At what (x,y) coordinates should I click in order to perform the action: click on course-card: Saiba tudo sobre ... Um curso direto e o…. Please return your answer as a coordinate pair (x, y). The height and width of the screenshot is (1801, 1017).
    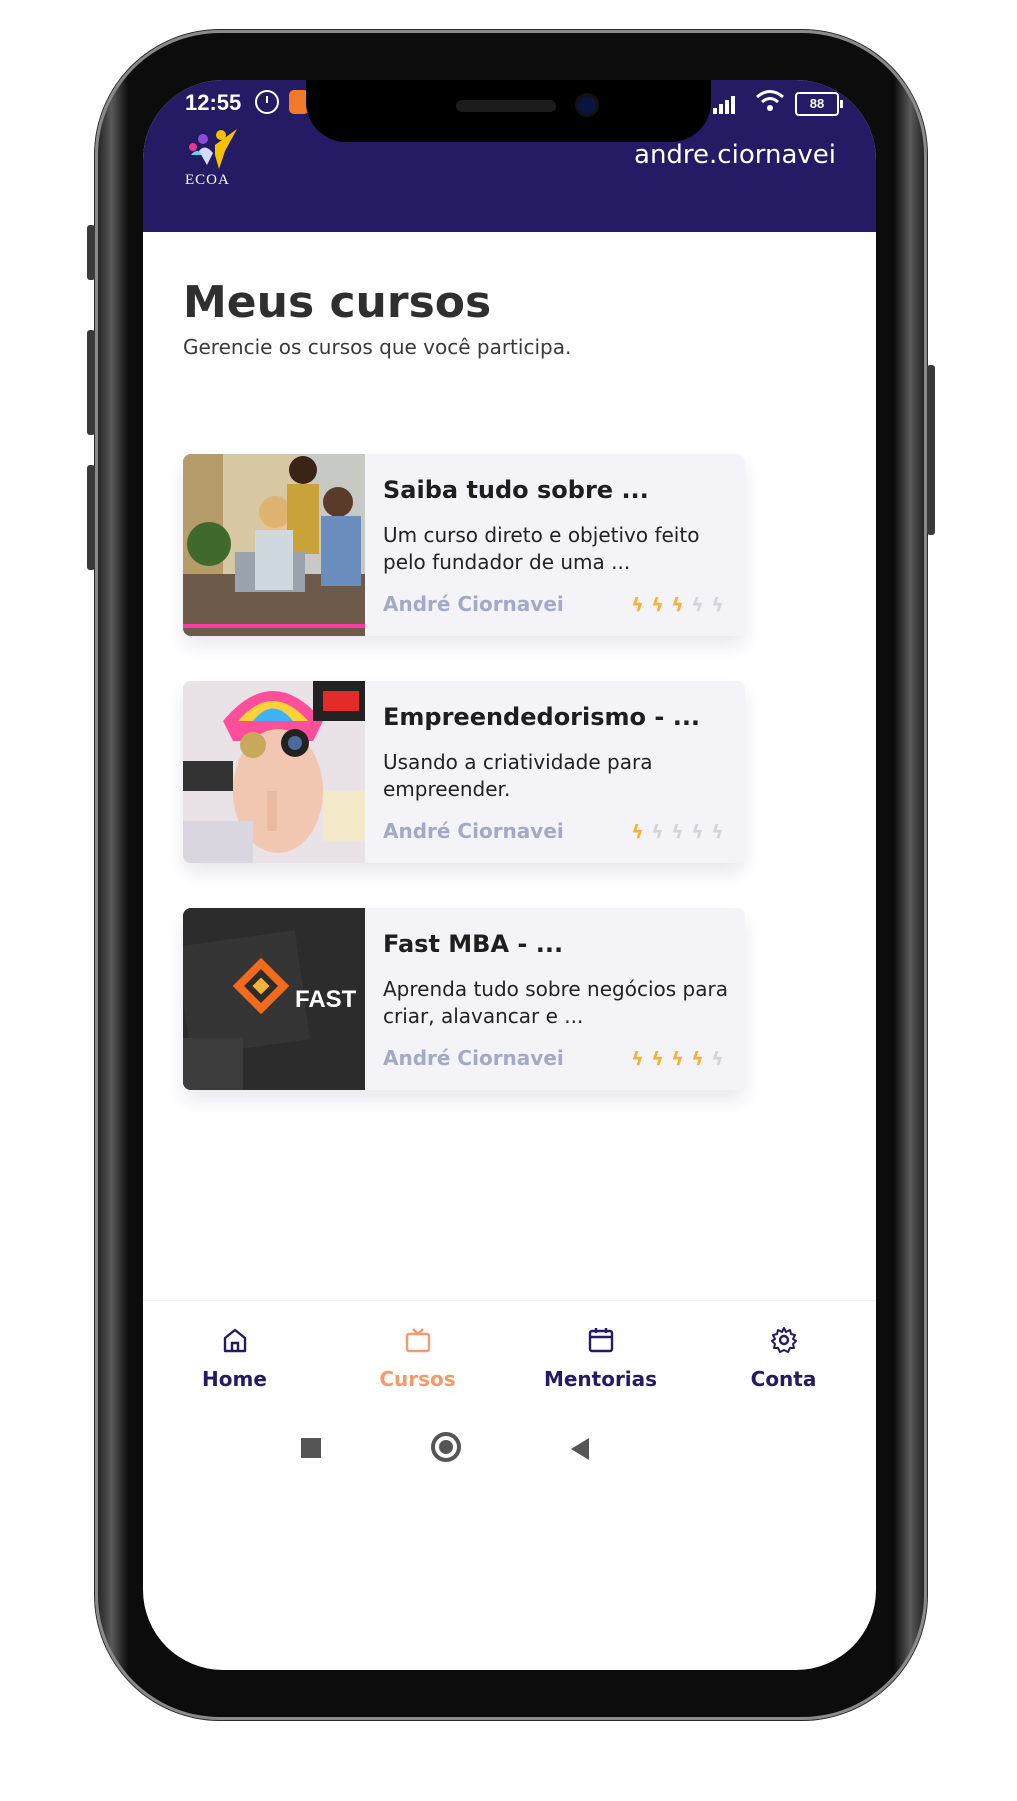
    Looking at the image, I should click on (464, 545).